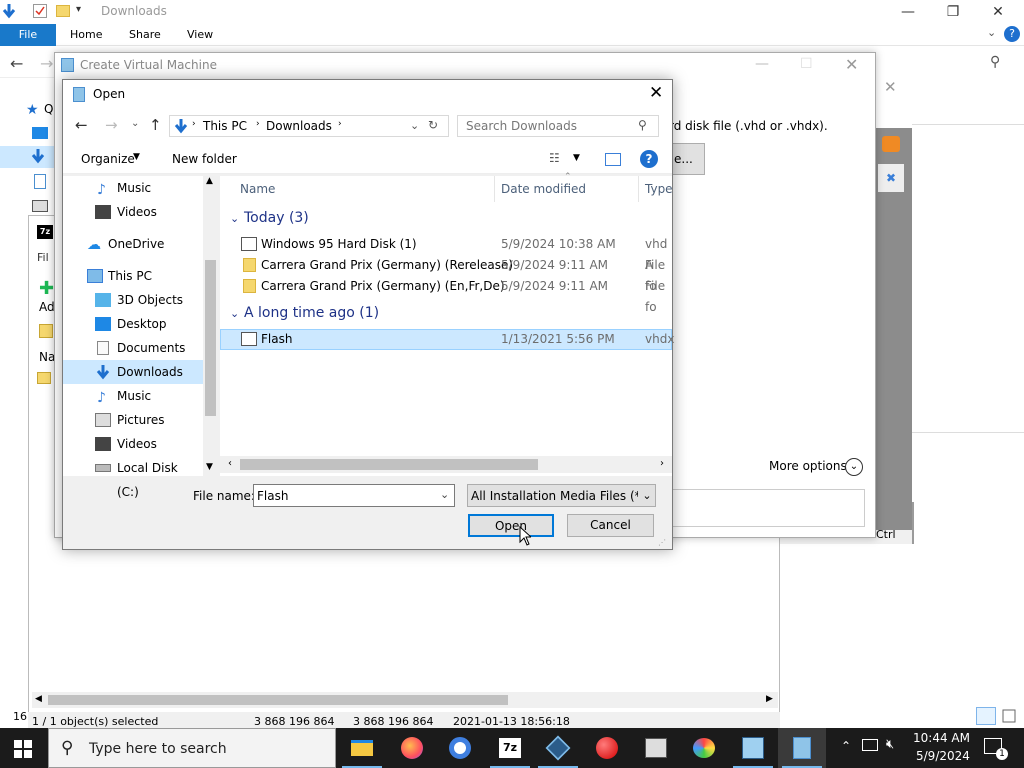 The image size is (1024, 768). I want to click on add-icon: ✚, so click(46, 288).